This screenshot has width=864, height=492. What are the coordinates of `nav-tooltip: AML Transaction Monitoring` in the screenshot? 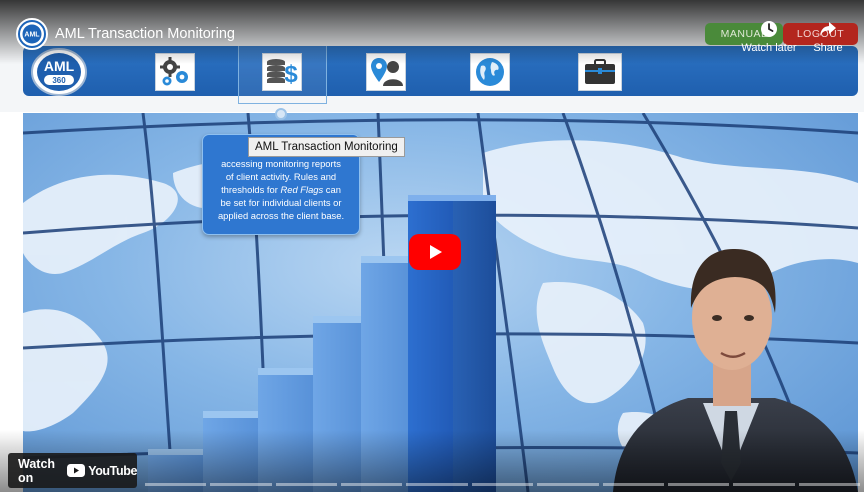 It's located at (326, 147).